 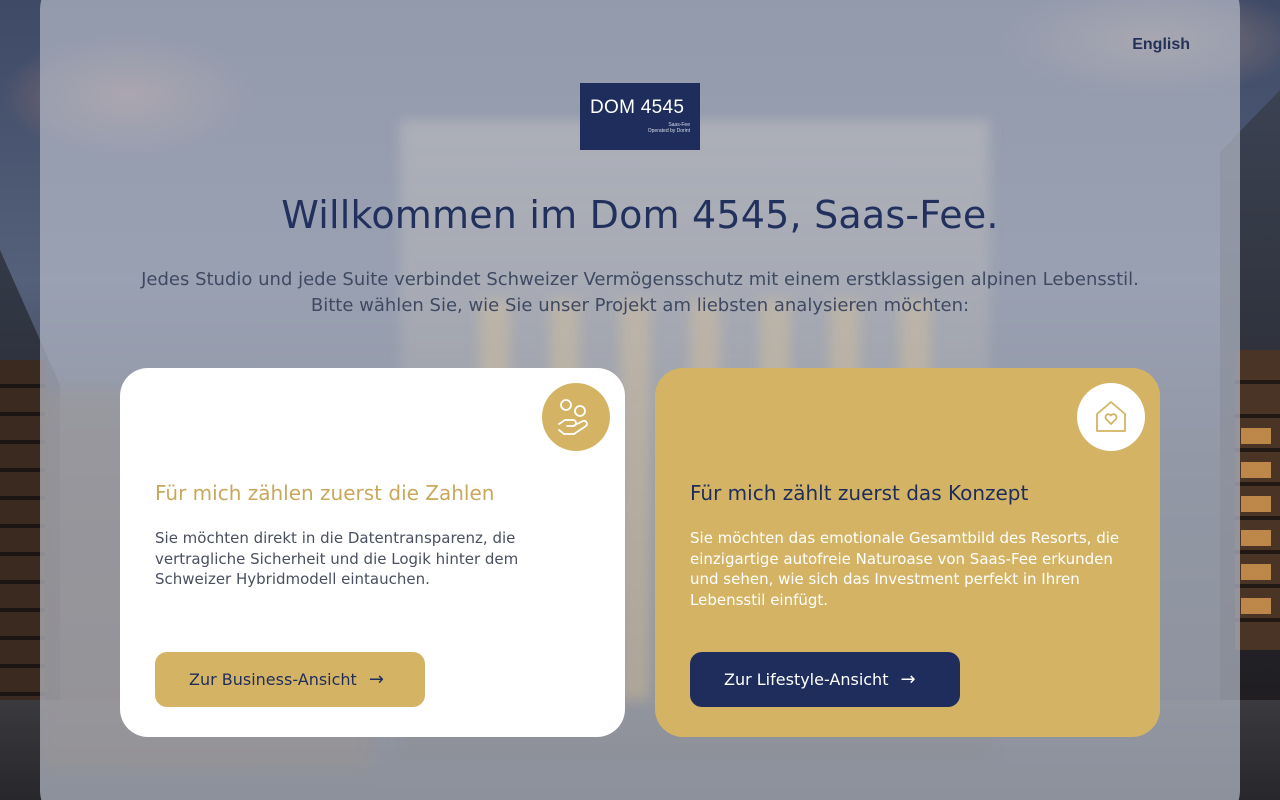 I want to click on logo-subtitle: Saas-Fee Operated by Dorint, so click(x=669, y=128).